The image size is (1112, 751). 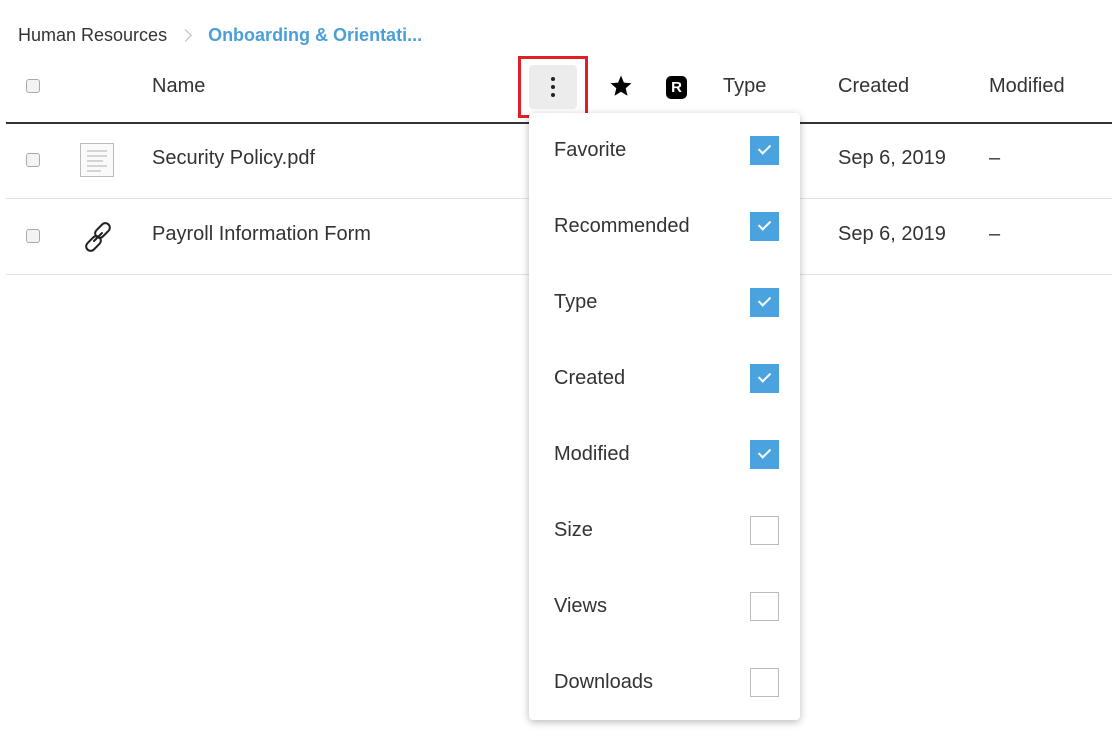 I want to click on menu-item-modified: Modified, so click(x=664, y=455).